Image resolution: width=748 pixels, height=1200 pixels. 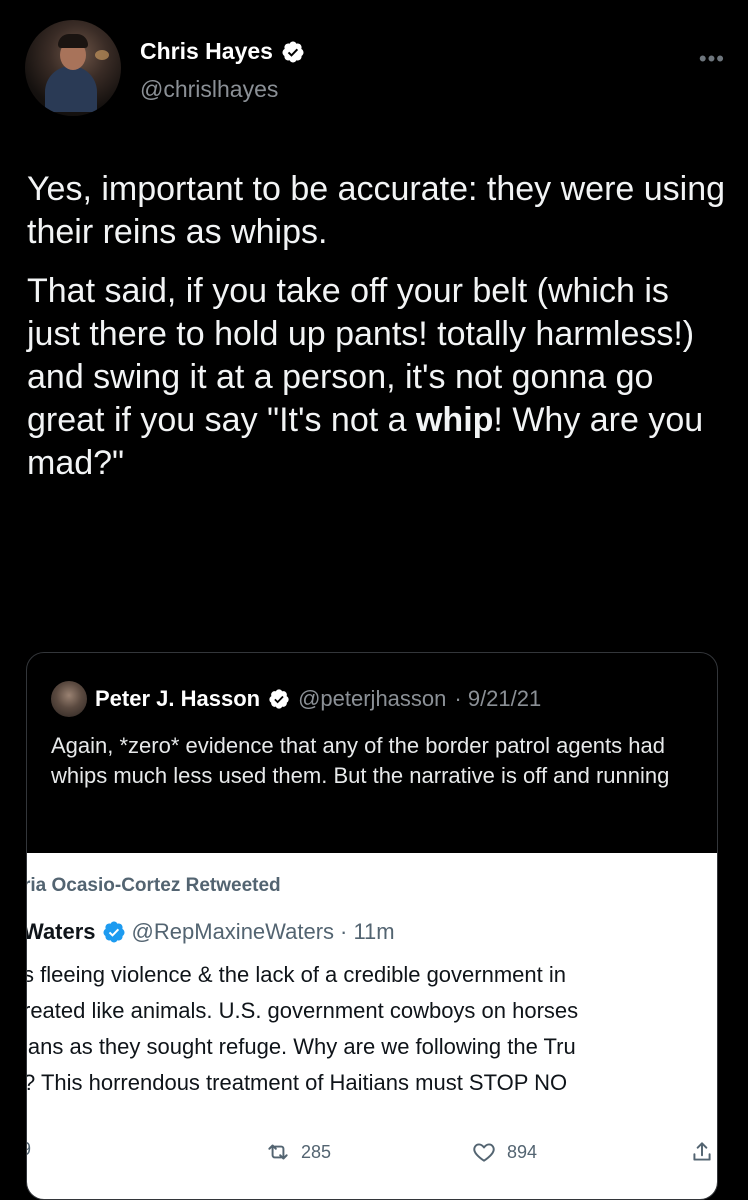 What do you see at coordinates (296, 699) in the screenshot?
I see `quoted-tweet-header: Peter J. Hasson @peterjhasson · 9/21/21` at bounding box center [296, 699].